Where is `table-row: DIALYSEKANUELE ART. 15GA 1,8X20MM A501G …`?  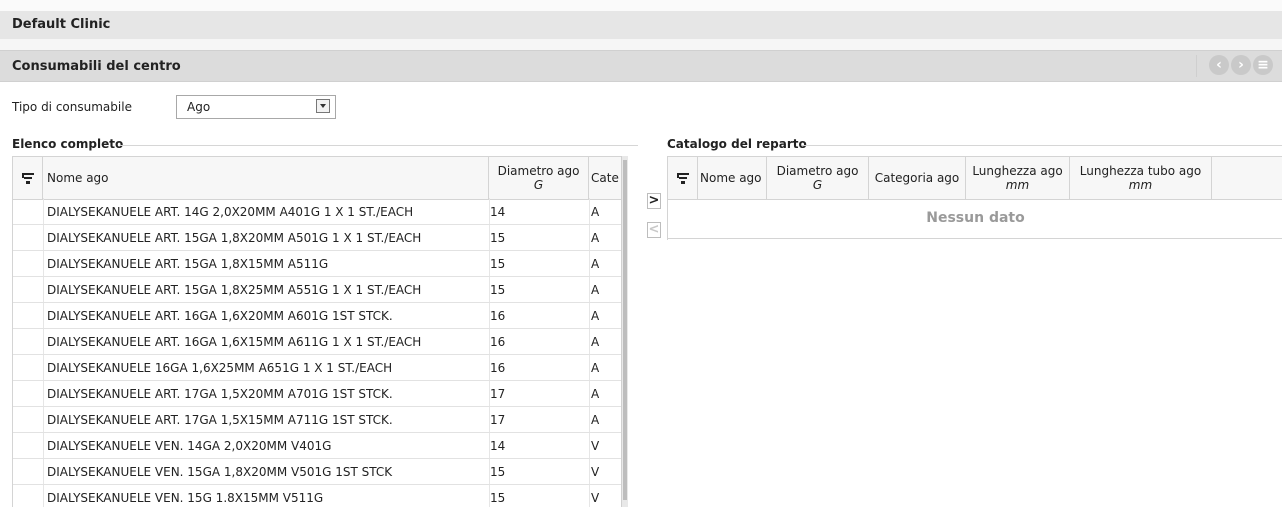 table-row: DIALYSEKANUELE ART. 15GA 1,8X20MM A501G … is located at coordinates (318, 238).